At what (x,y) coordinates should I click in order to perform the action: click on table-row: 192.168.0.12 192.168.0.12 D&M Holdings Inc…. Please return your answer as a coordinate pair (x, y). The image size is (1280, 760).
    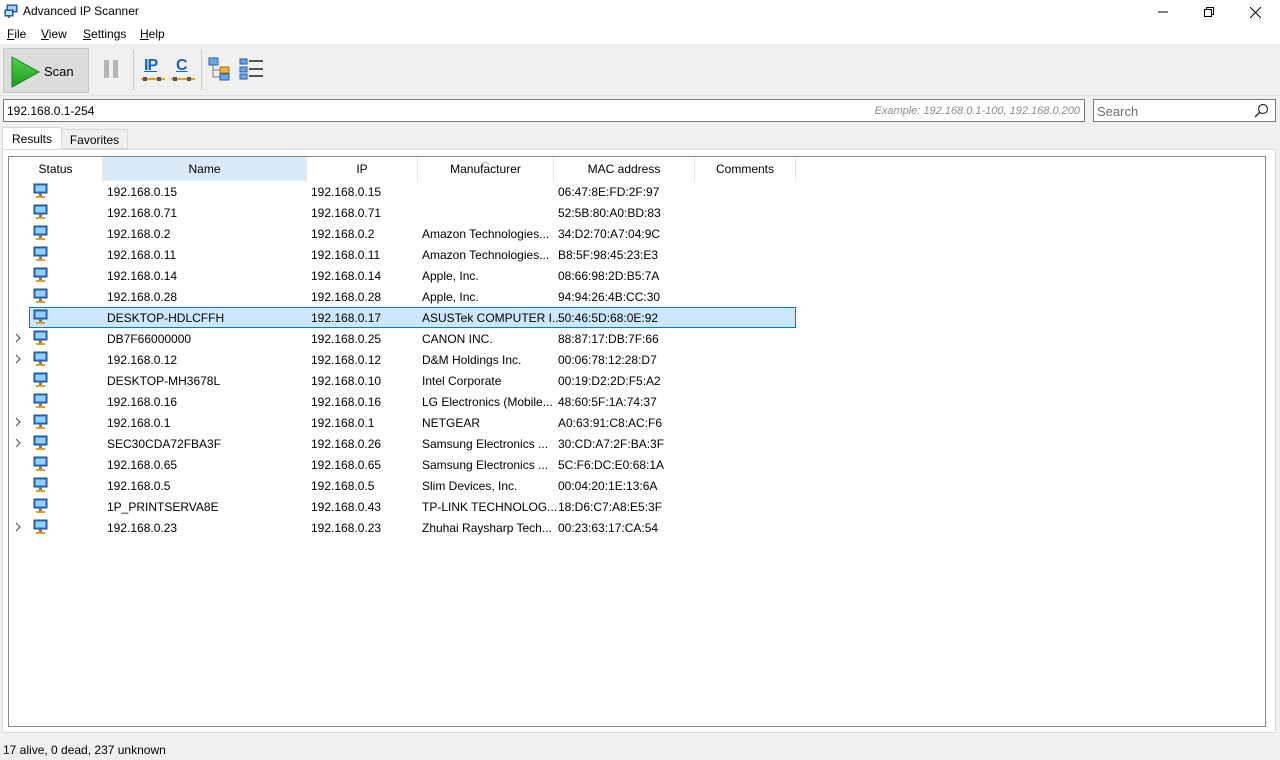
    Looking at the image, I should click on (402, 359).